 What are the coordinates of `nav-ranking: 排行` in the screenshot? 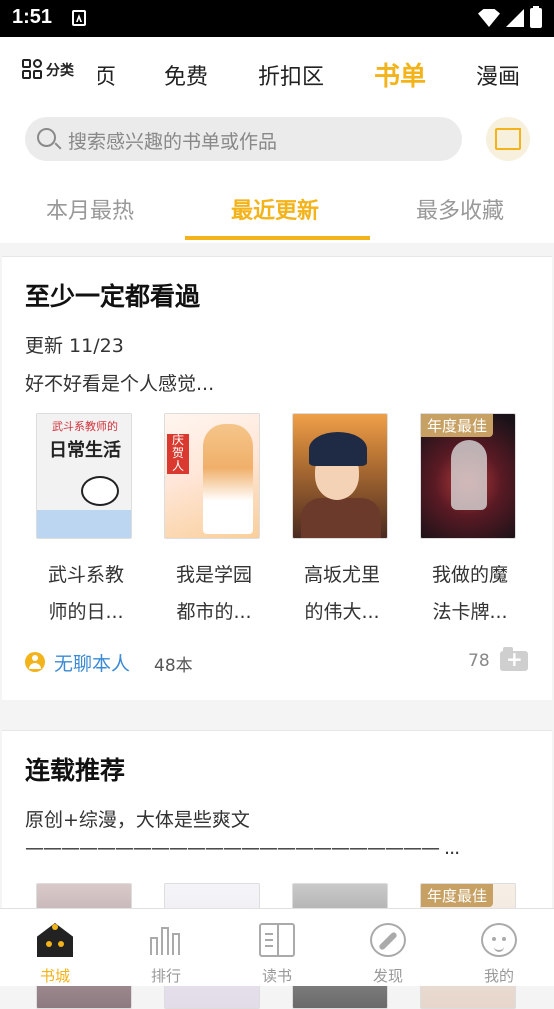 It's located at (166, 948).